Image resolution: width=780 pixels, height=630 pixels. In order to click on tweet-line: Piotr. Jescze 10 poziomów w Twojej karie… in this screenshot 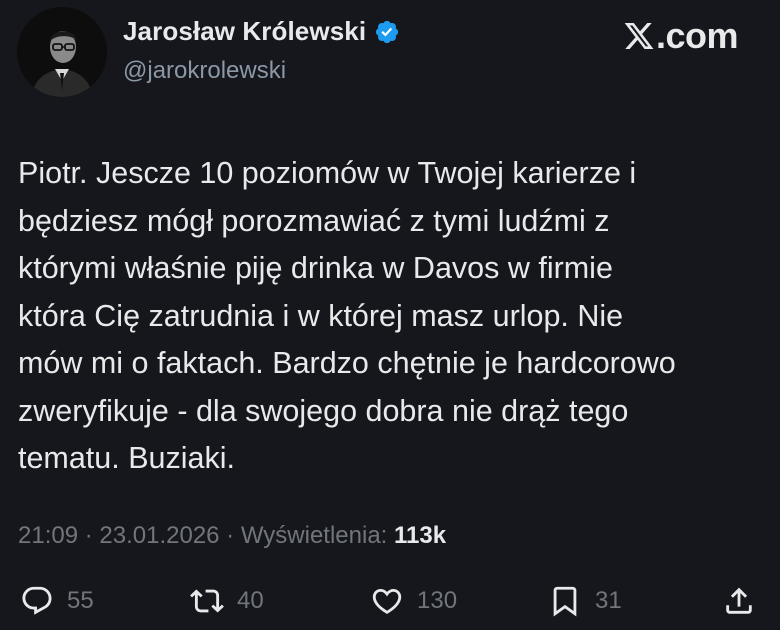, I will do `click(327, 173)`.